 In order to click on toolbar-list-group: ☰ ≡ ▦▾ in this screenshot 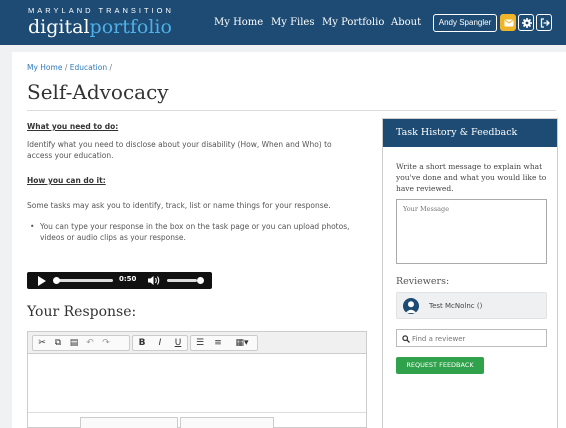, I will do `click(224, 343)`.